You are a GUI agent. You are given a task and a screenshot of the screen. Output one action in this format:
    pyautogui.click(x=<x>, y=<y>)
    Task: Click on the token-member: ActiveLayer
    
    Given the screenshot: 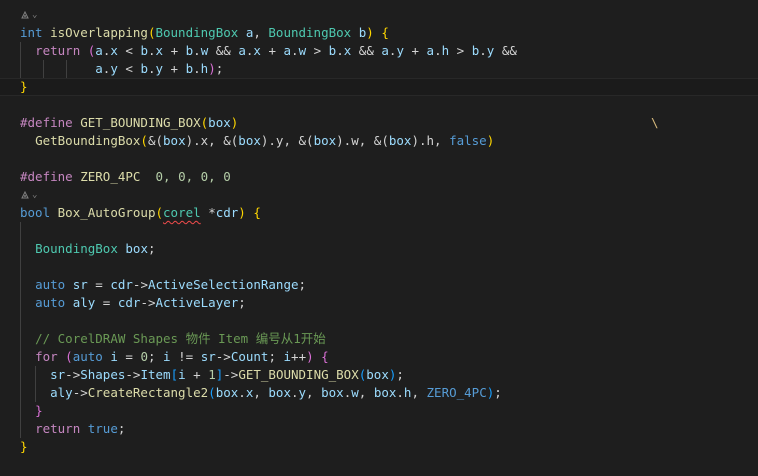 What is the action you would take?
    pyautogui.click(x=197, y=302)
    